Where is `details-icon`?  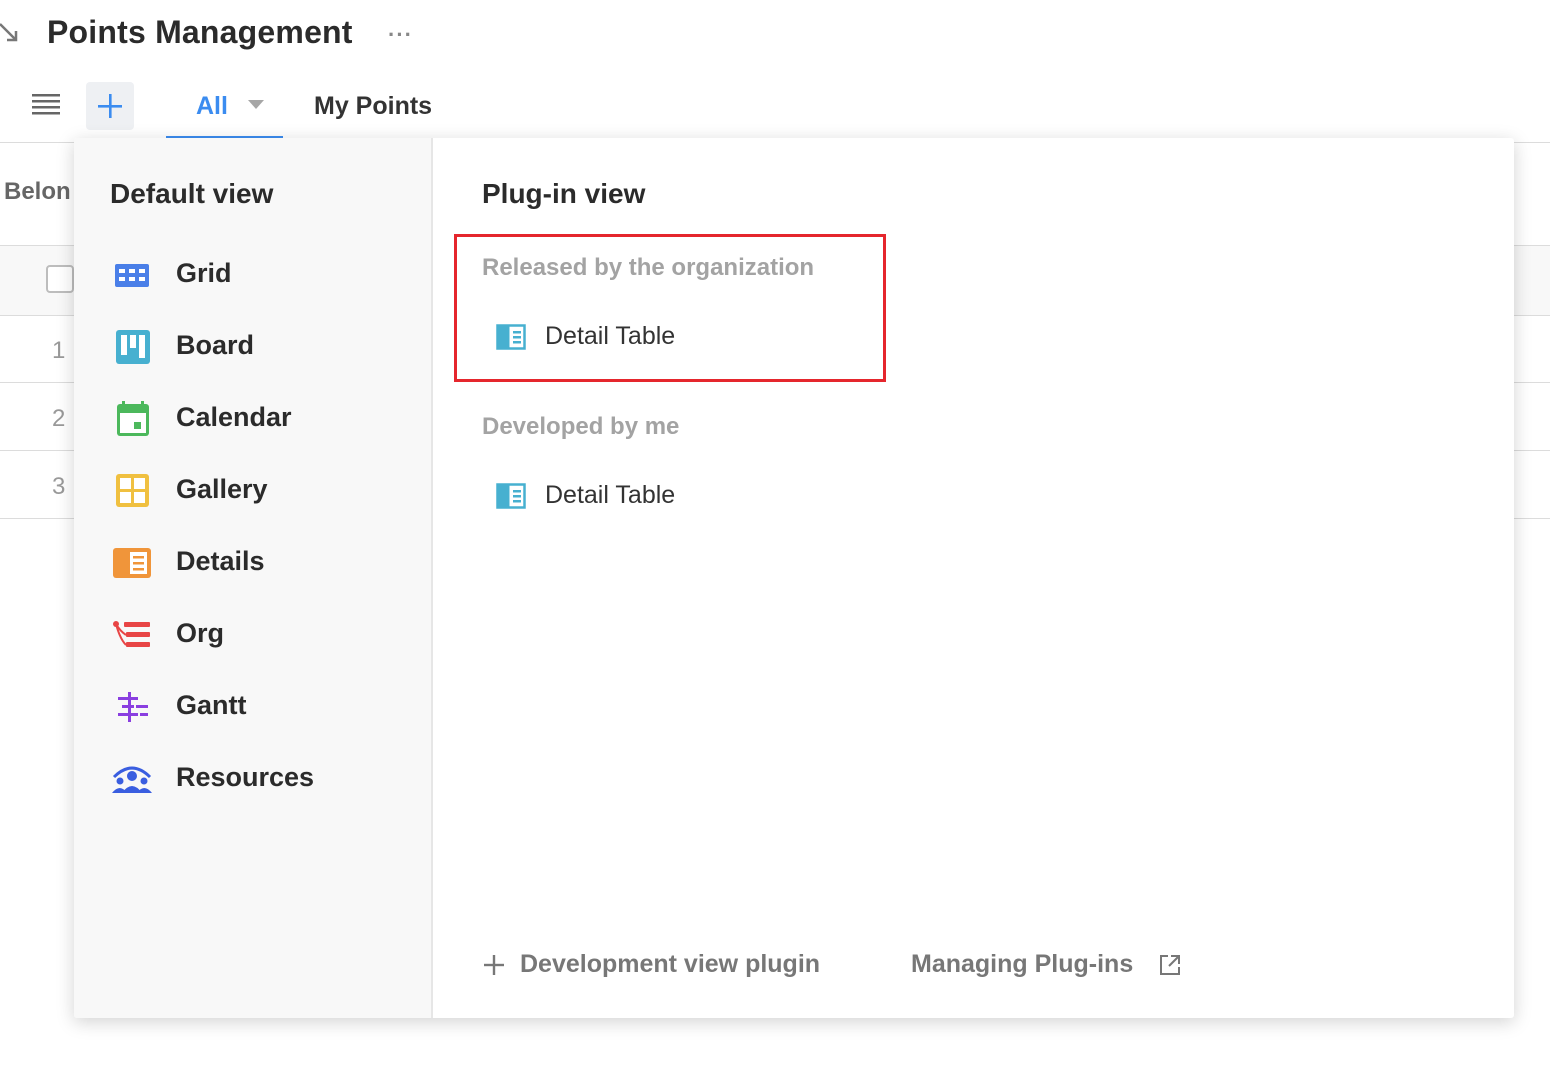
details-icon is located at coordinates (132, 563).